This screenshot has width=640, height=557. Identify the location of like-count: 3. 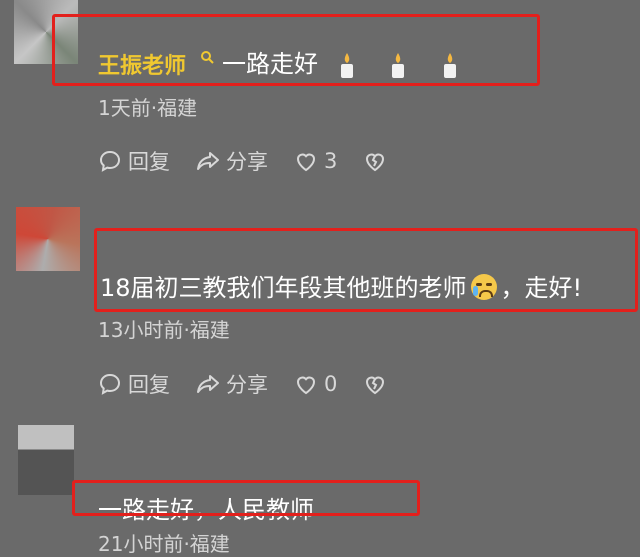
(331, 161).